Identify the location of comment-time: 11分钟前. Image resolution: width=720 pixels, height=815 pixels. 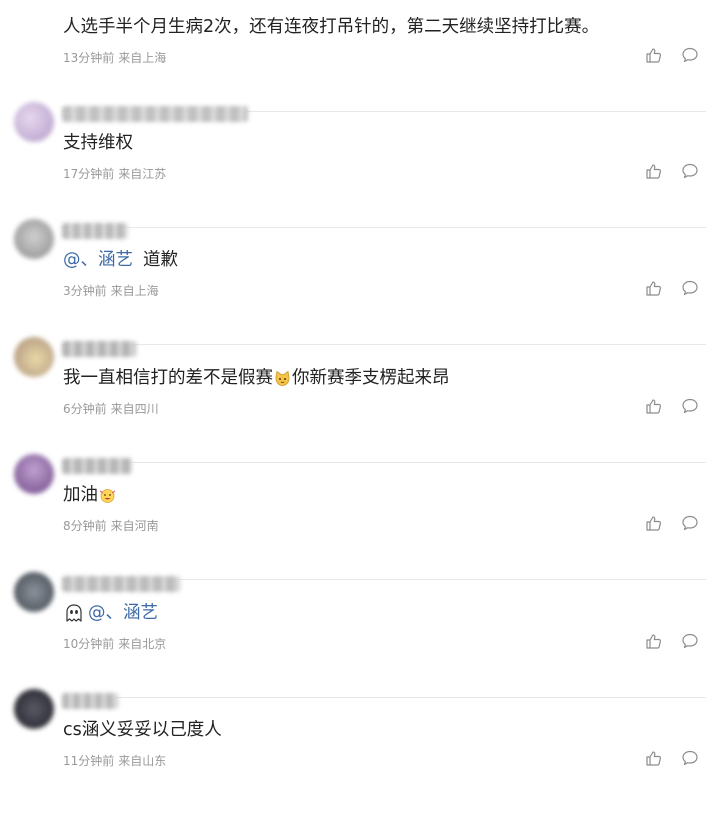
(89, 761).